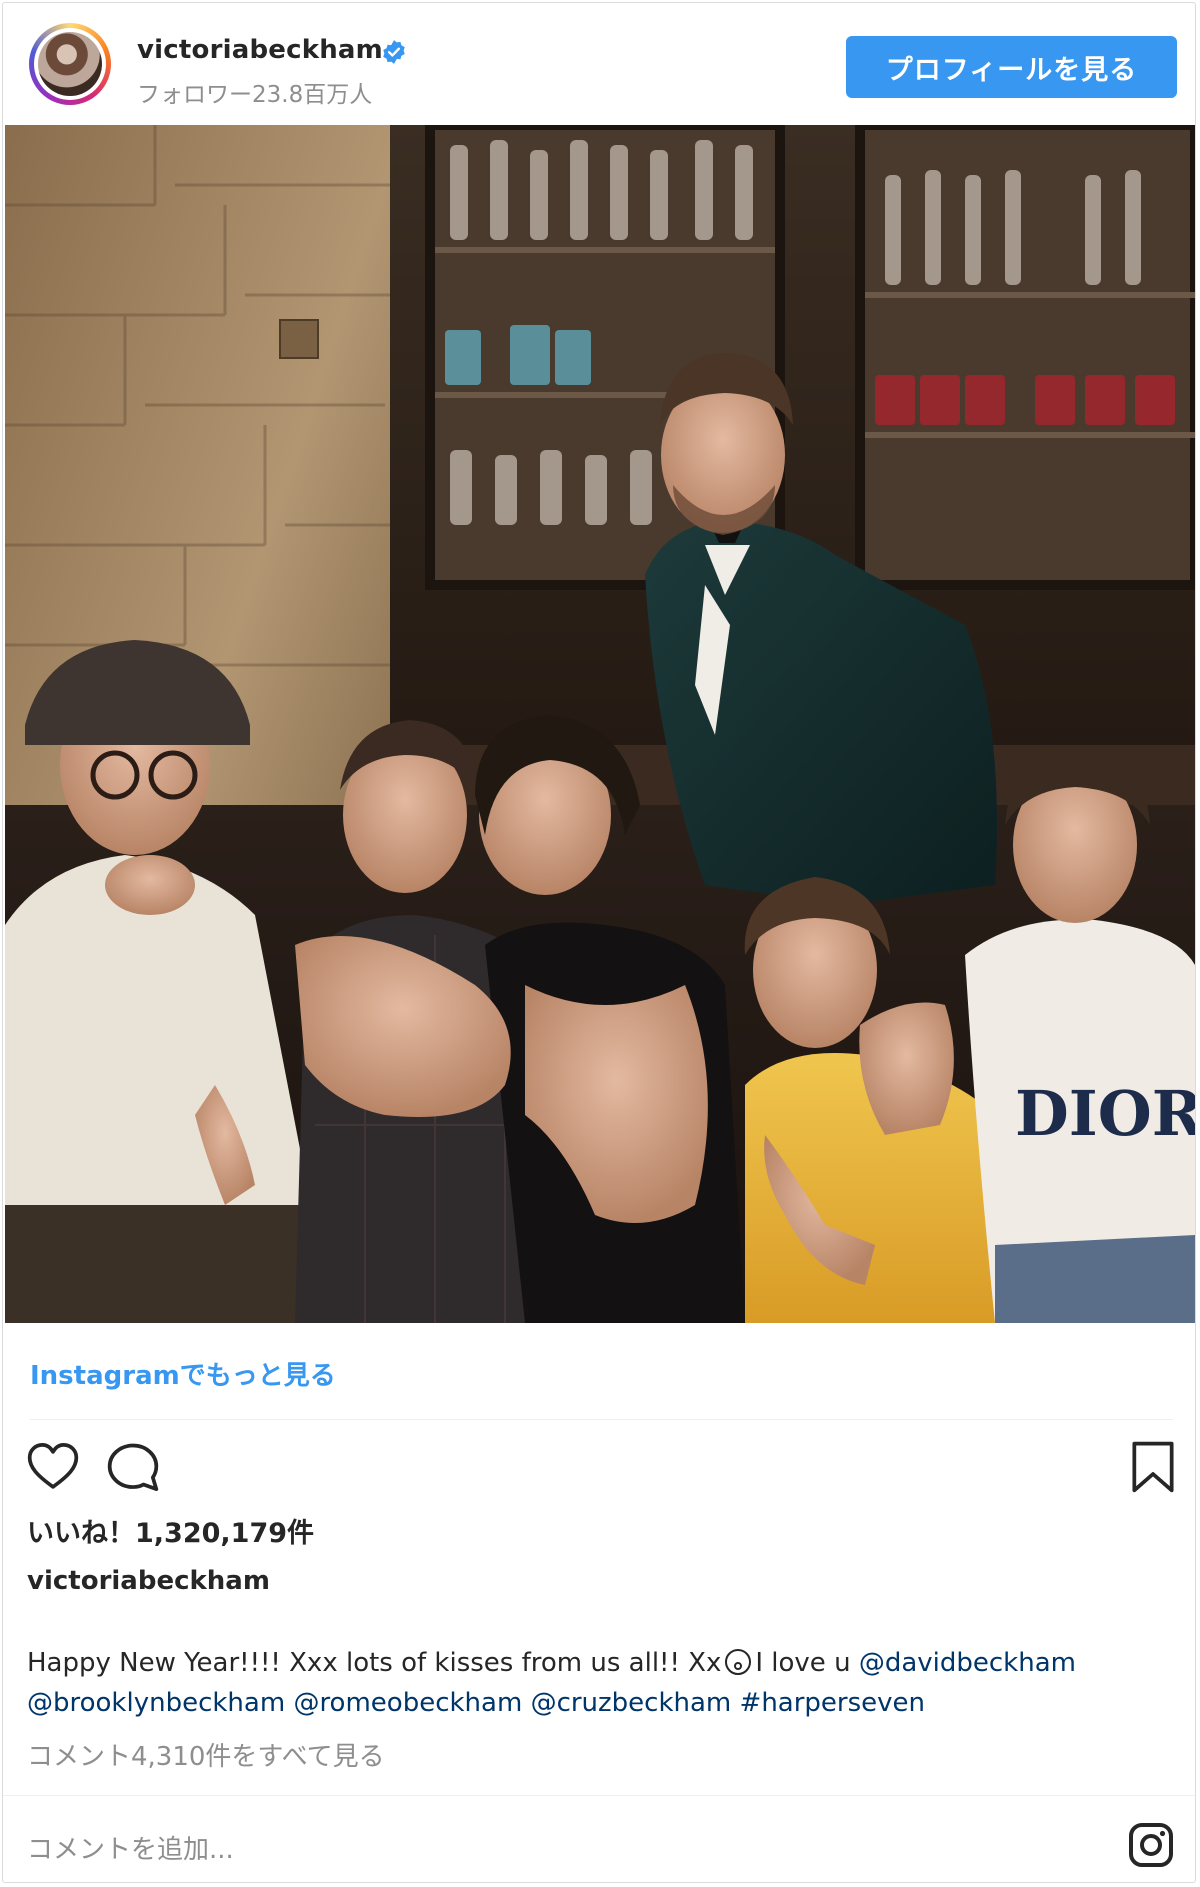 Image resolution: width=1200 pixels, height=1887 pixels. What do you see at coordinates (1151, 1845) in the screenshot?
I see `instagram-logo-icon` at bounding box center [1151, 1845].